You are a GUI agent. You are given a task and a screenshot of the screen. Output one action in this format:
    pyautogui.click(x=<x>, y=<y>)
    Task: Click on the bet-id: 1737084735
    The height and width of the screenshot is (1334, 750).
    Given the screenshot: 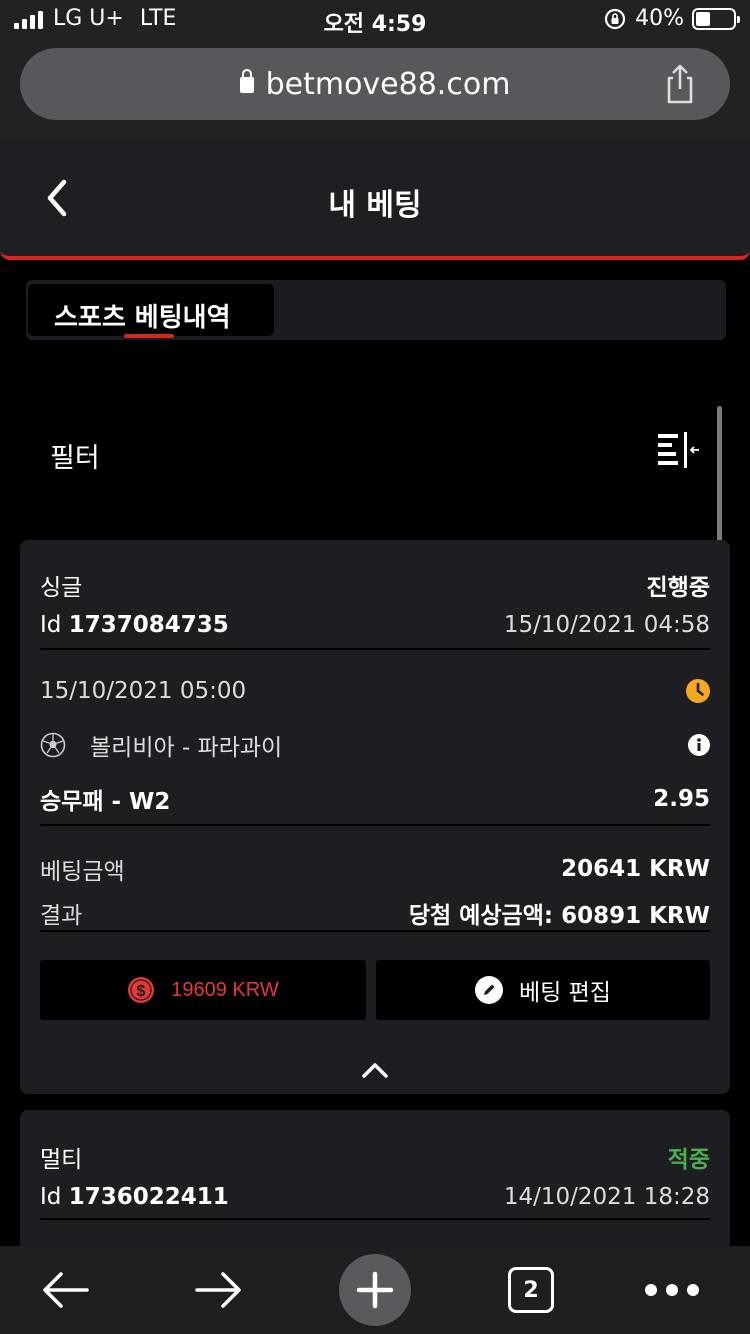 What is the action you would take?
    pyautogui.click(x=148, y=625)
    